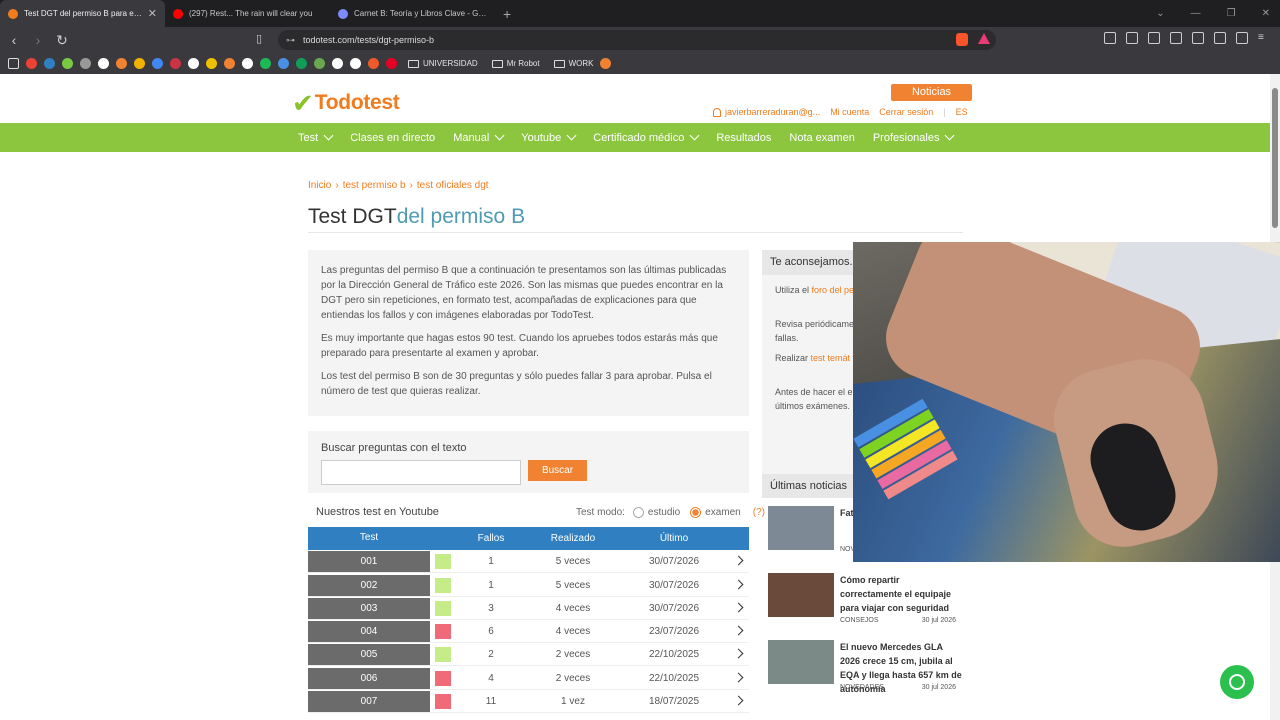 This screenshot has width=1280, height=720. I want to click on browser-tab: (297) Rest... The rain will clear you, so click(247, 13).